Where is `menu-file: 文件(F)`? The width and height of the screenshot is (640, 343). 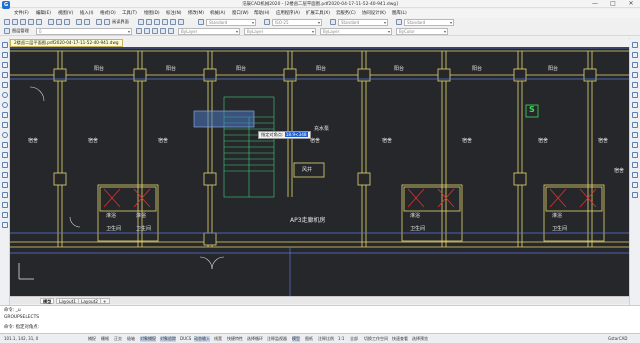 menu-file: 文件(F) is located at coordinates (21, 13).